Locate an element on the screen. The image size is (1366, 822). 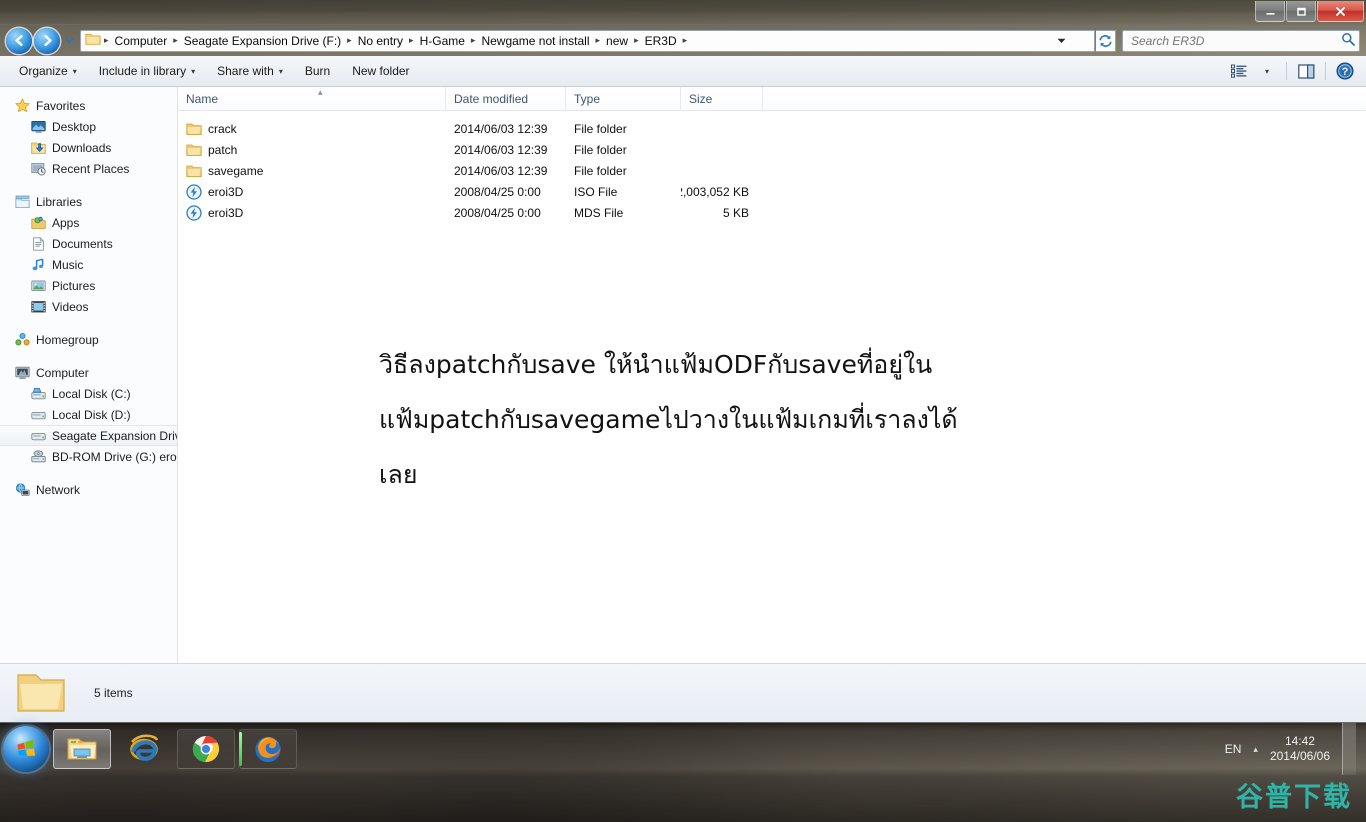
title-bar is located at coordinates (683, 12).